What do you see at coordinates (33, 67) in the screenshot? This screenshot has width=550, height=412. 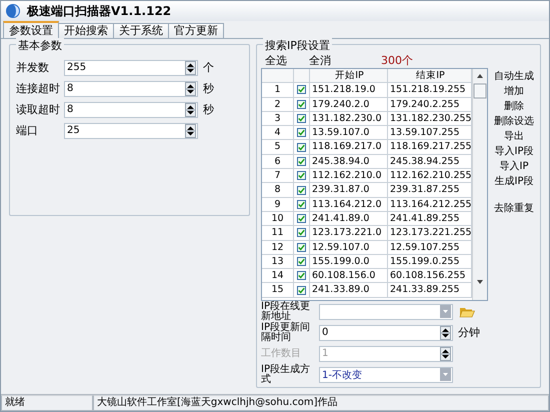 I see `field-label: 并发数` at bounding box center [33, 67].